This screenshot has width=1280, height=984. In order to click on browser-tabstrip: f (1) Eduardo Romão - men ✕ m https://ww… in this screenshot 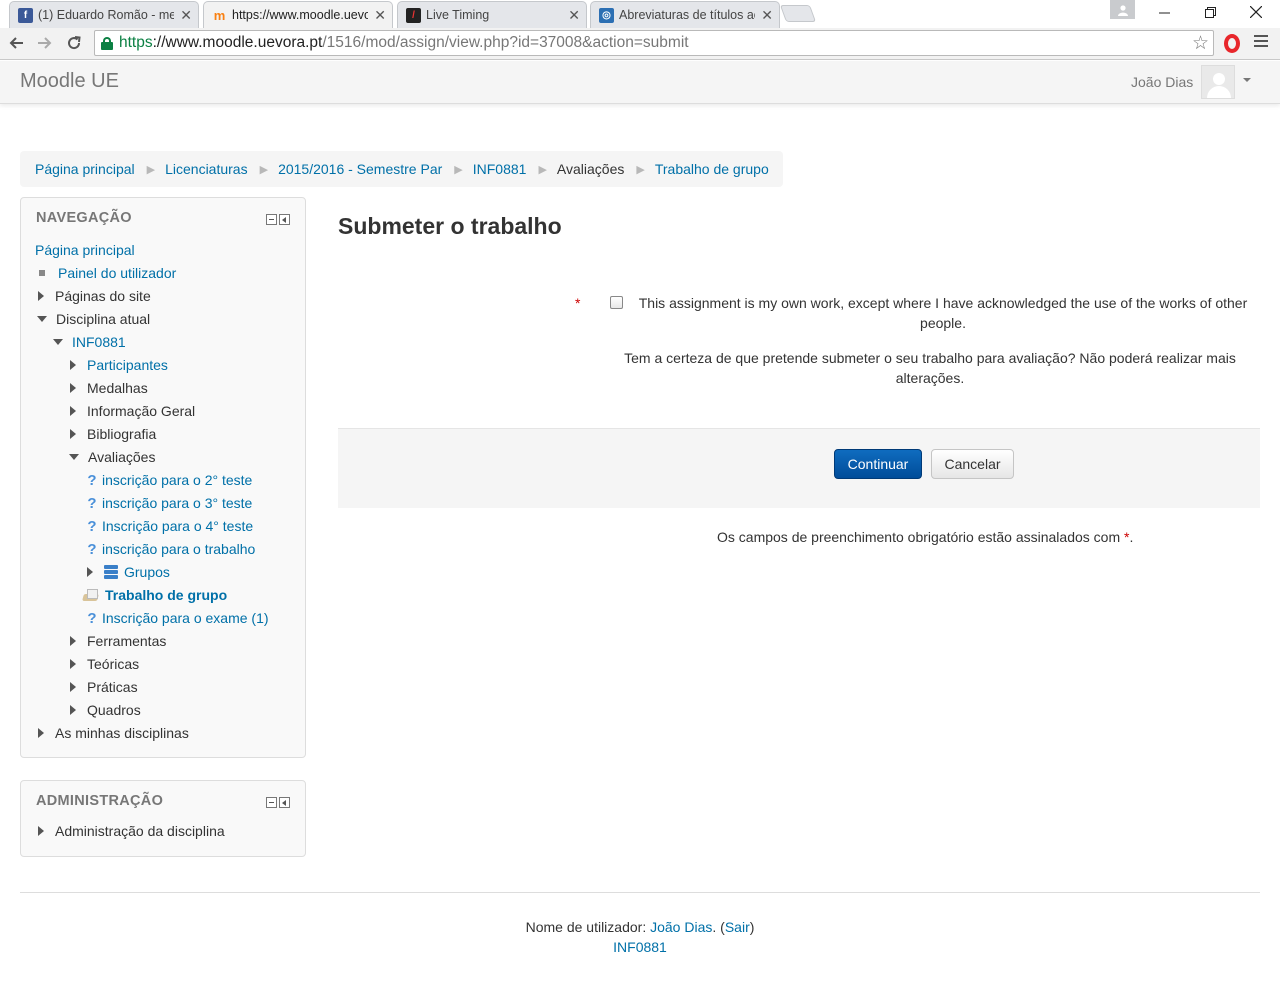, I will do `click(640, 14)`.